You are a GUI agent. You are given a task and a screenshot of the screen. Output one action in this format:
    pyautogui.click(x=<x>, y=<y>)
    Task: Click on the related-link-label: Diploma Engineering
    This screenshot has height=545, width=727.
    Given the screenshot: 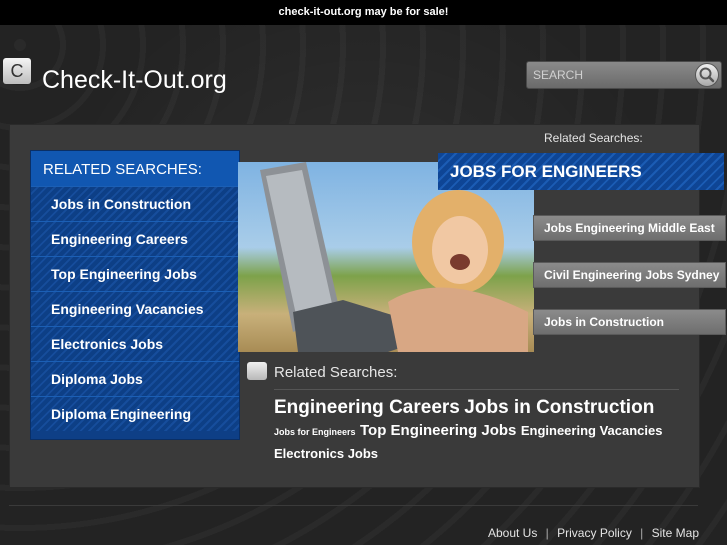 What is the action you would take?
    pyautogui.click(x=121, y=414)
    